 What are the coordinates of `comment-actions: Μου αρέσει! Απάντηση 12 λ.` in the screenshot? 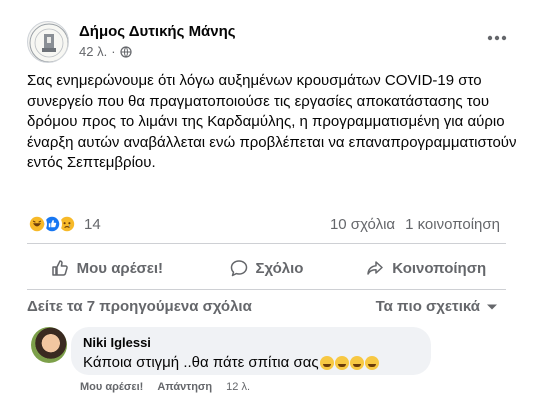 It's located at (165, 387).